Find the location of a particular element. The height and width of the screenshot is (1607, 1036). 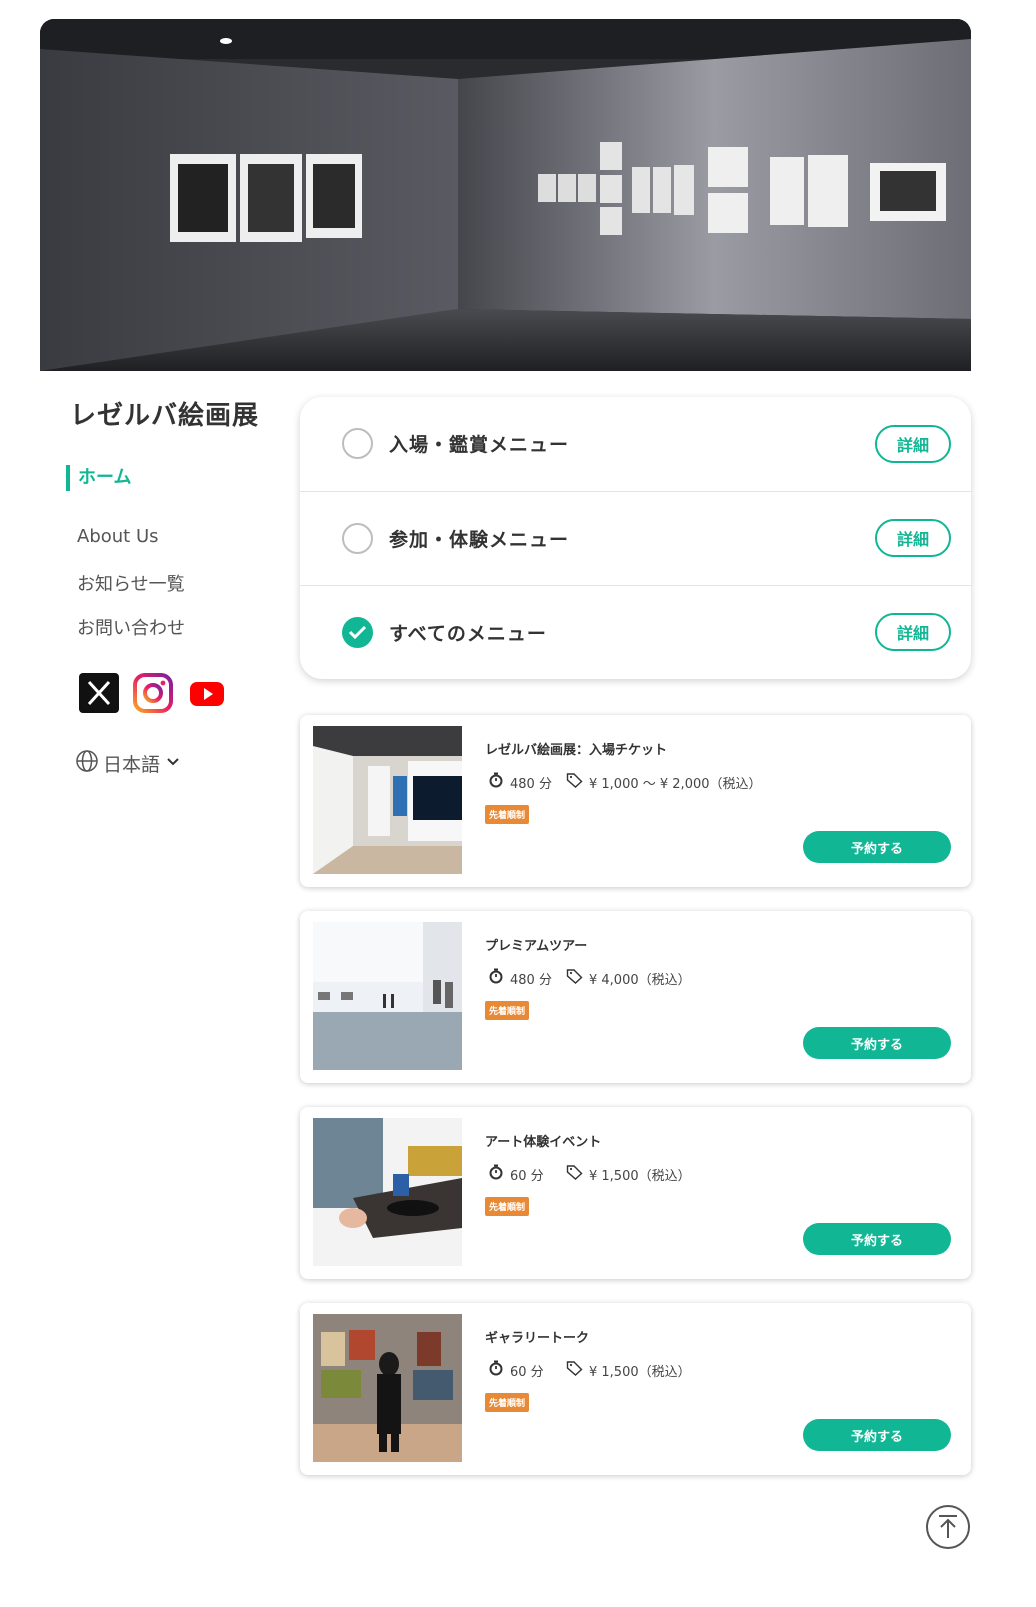

event-card: アート体験イベント 60 分 ¥ 1,500（税込） 先着順制 予約する is located at coordinates (635, 1193).